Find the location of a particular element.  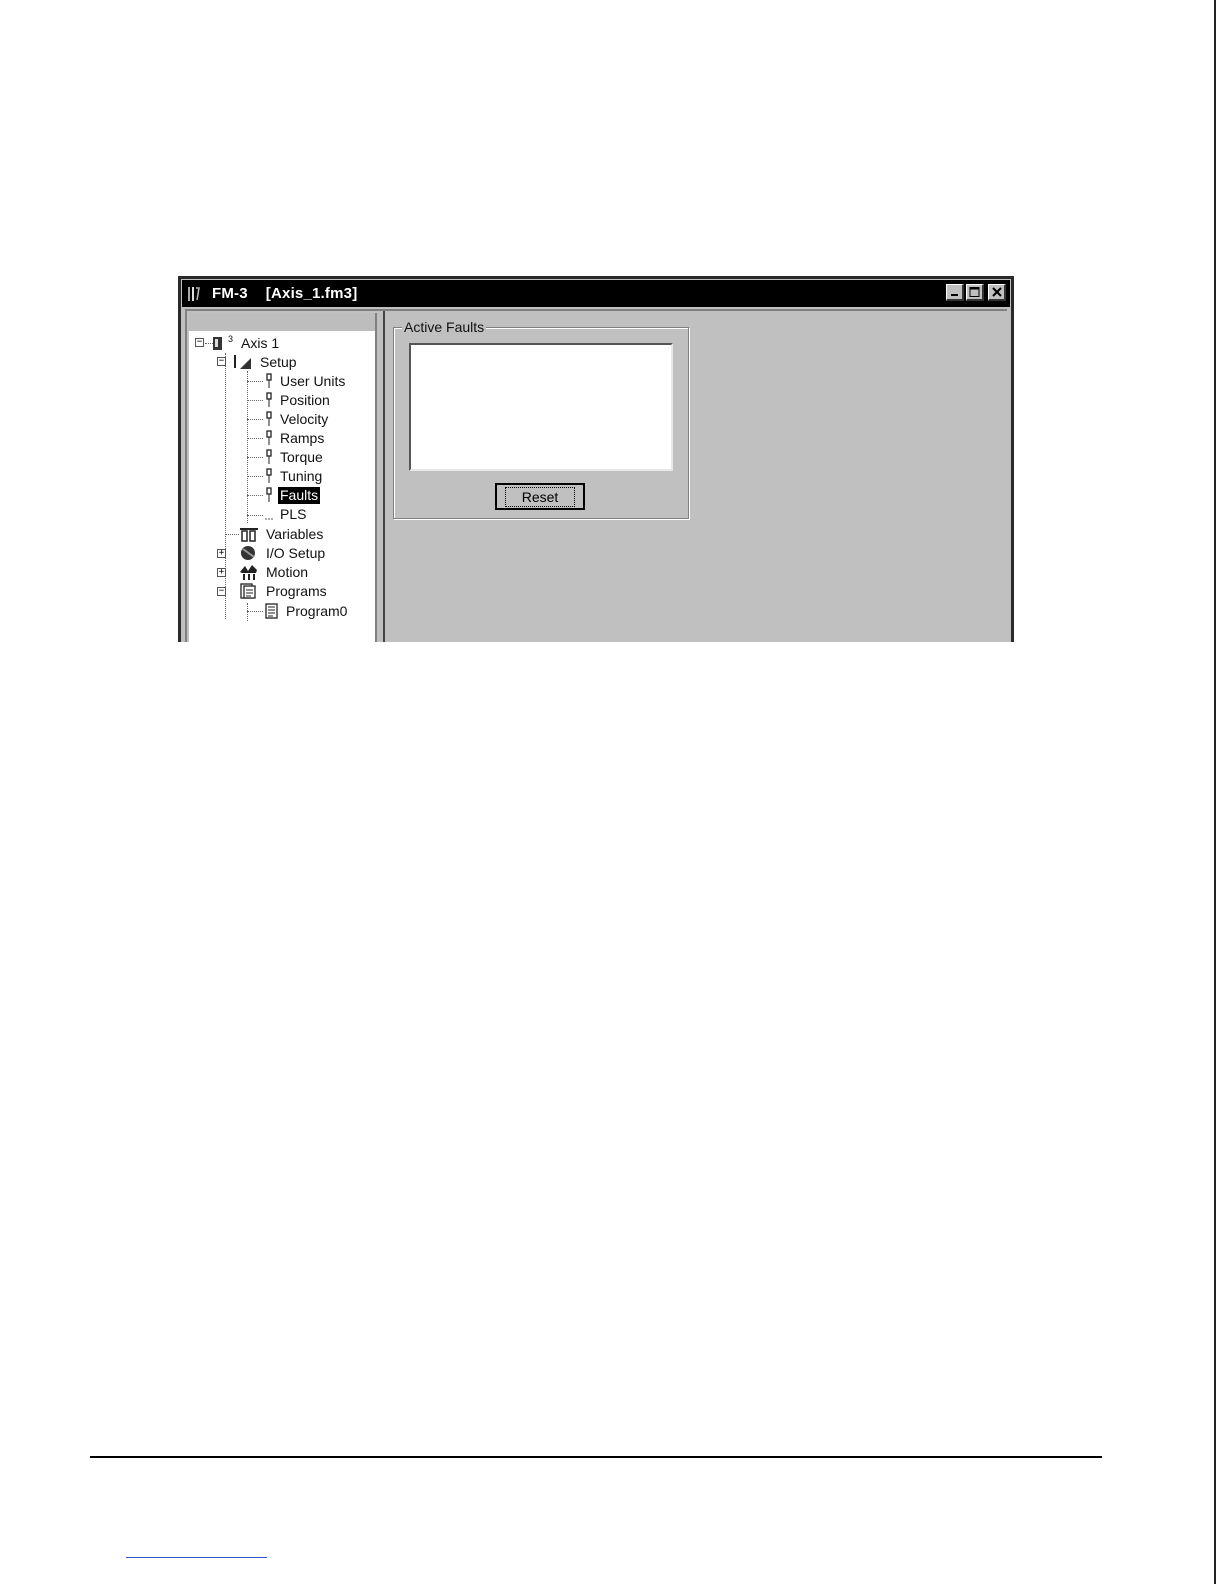

active-faults-group: Active Faults Reset is located at coordinates (541, 419).